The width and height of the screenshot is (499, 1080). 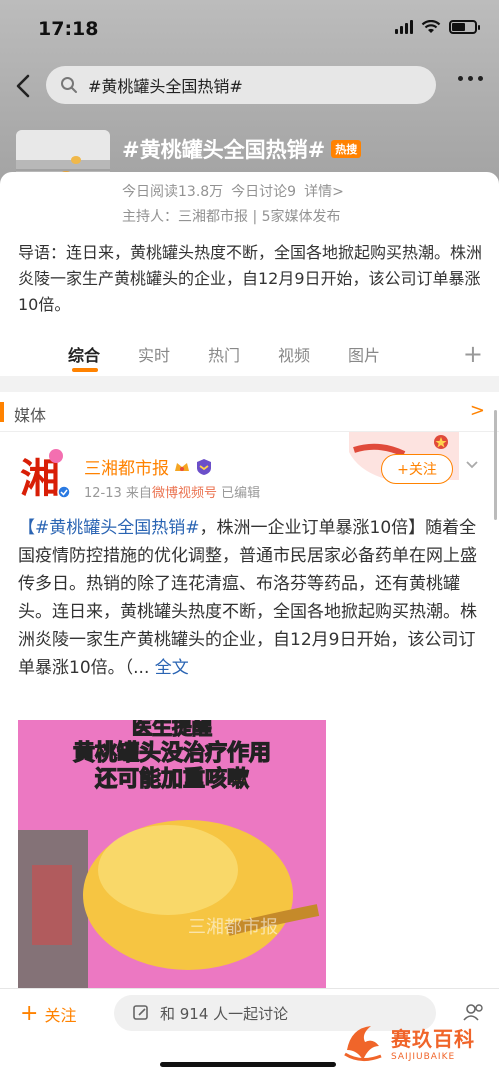 What do you see at coordinates (233, 927) in the screenshot?
I see `video-watermark: 三湘都市报` at bounding box center [233, 927].